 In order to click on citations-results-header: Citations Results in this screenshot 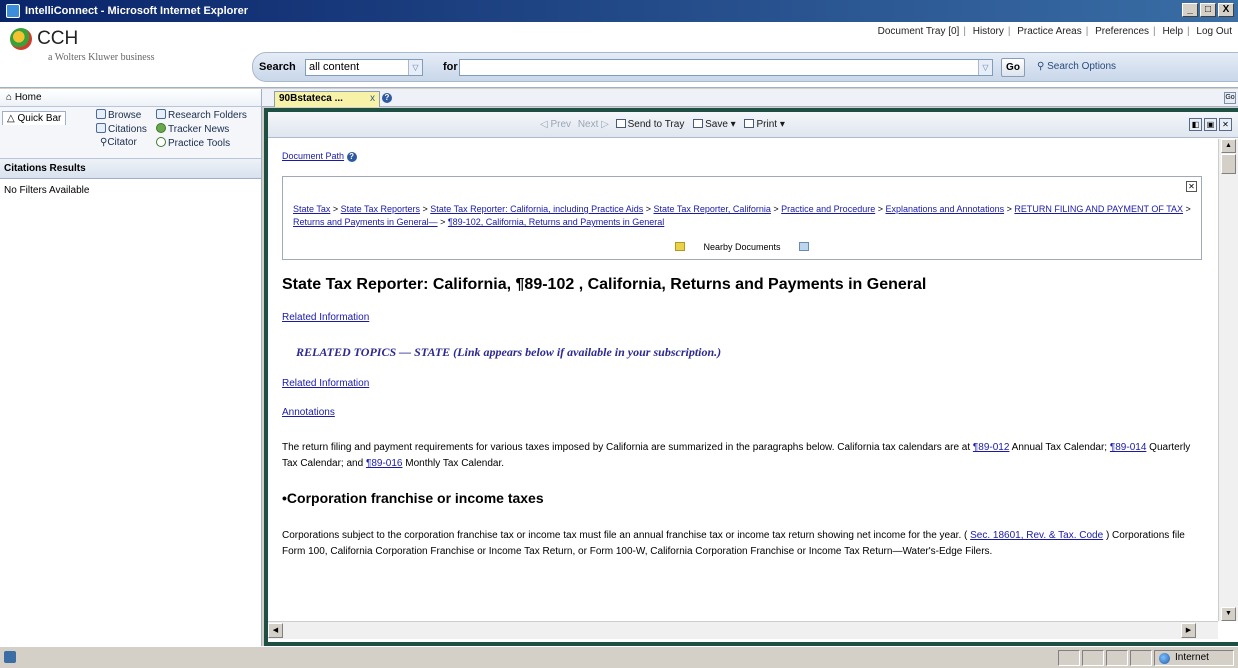, I will do `click(130, 169)`.